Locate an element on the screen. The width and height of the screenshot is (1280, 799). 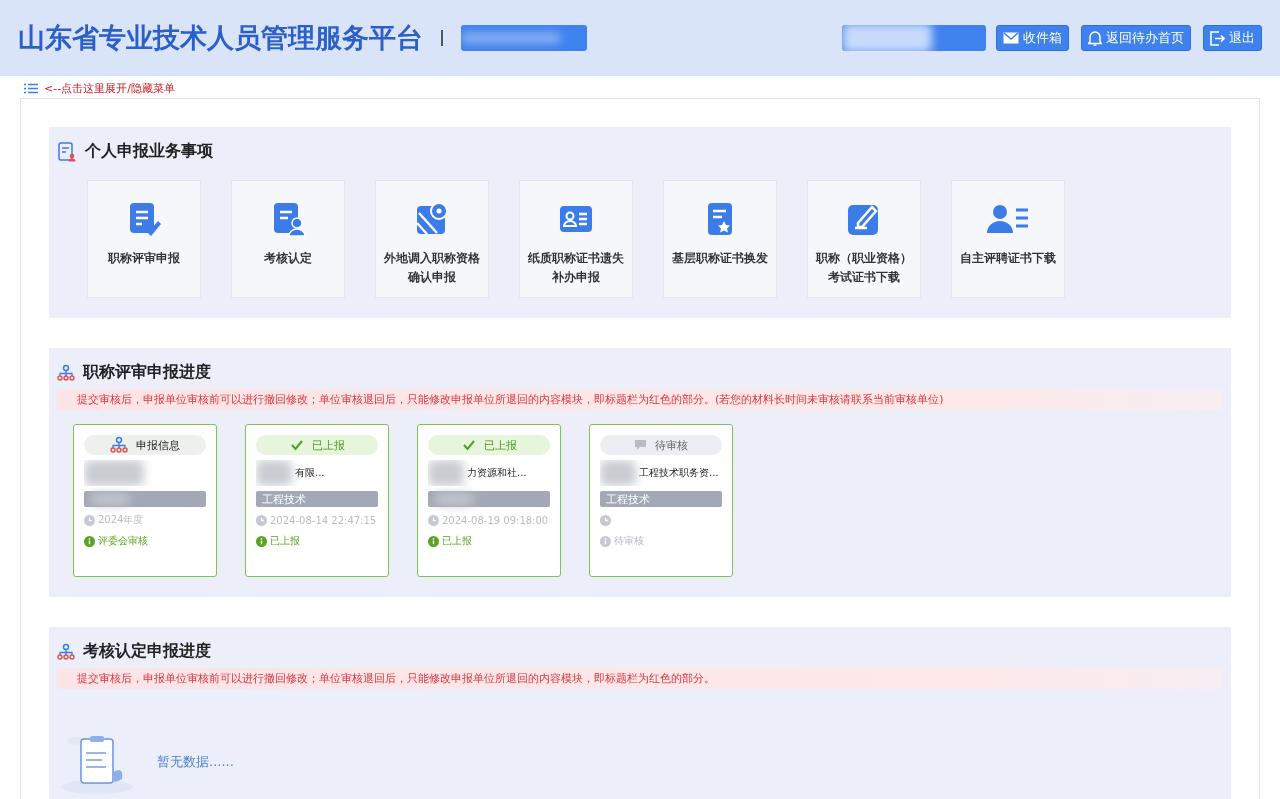
status-header: 申报信息 is located at coordinates (145, 445).